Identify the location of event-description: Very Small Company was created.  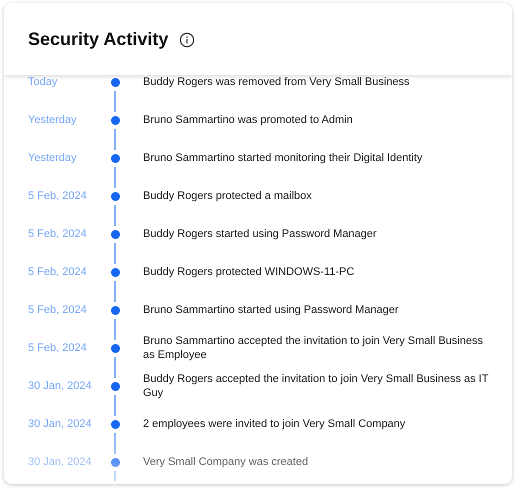
(226, 462).